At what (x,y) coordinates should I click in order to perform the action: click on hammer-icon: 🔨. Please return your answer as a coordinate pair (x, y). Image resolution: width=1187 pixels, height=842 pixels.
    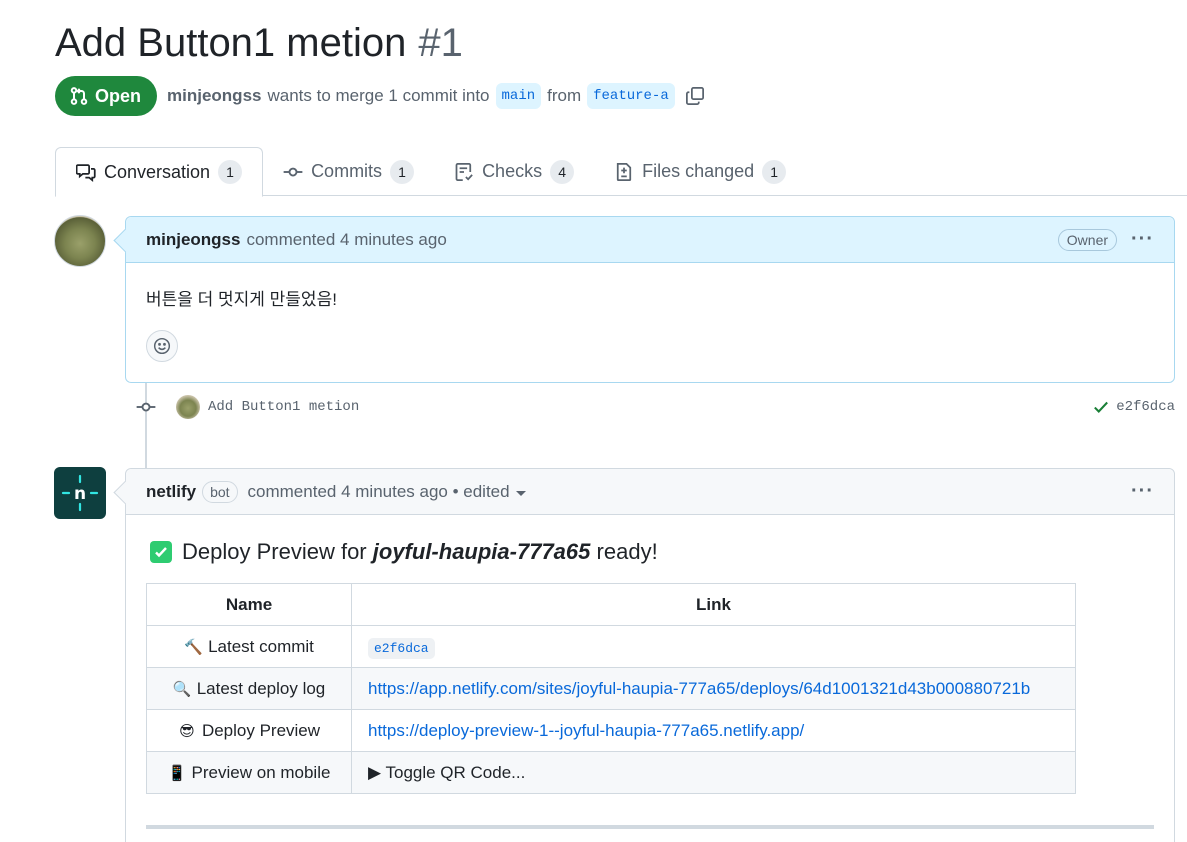
    Looking at the image, I should click on (193, 647).